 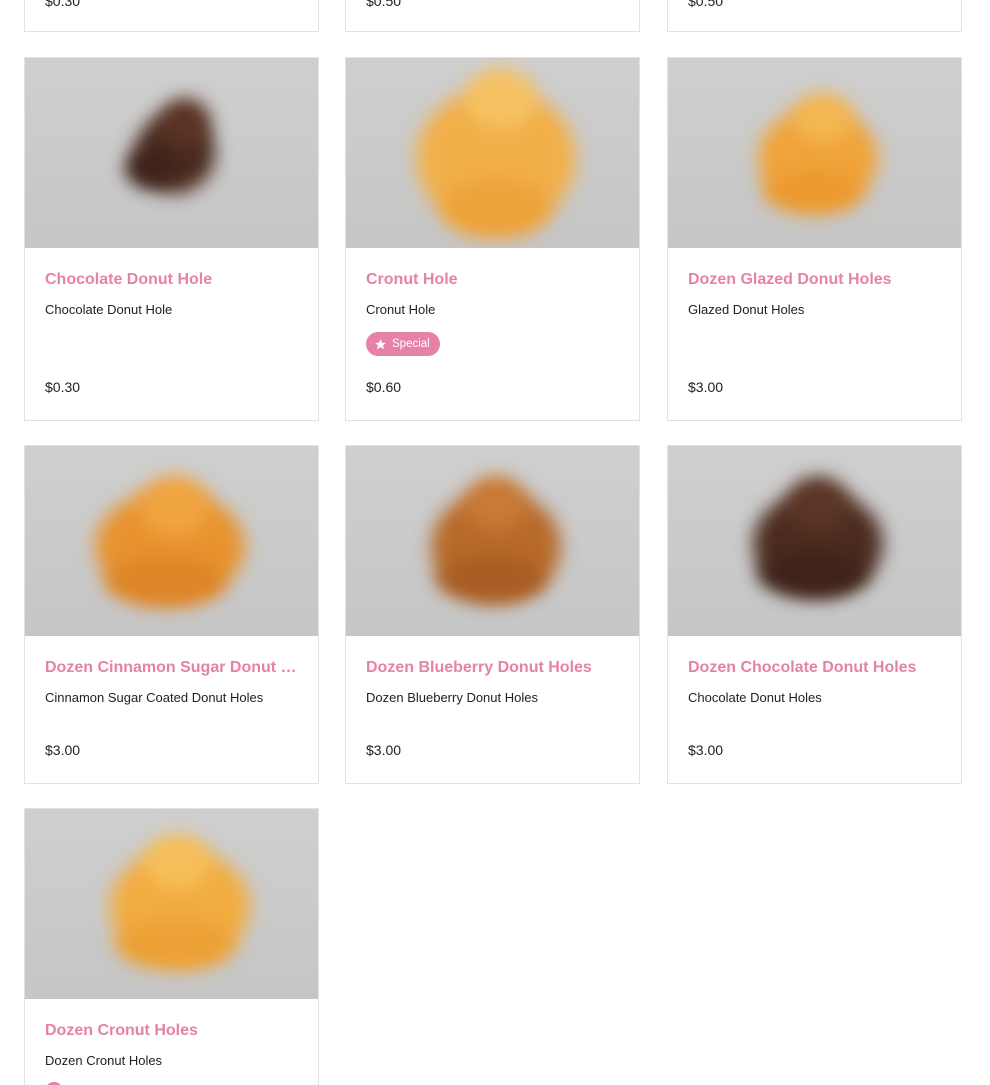 I want to click on blueberry-donut-holes-image, so click(x=492, y=541).